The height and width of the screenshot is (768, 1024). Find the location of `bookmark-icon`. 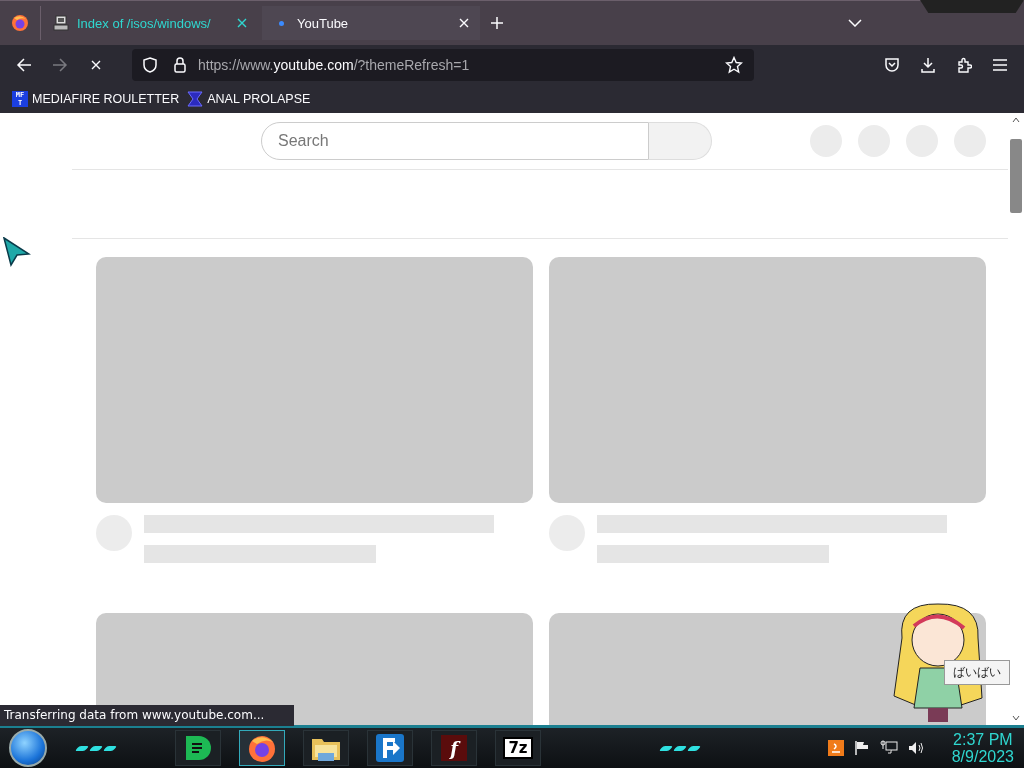

bookmark-icon is located at coordinates (195, 99).